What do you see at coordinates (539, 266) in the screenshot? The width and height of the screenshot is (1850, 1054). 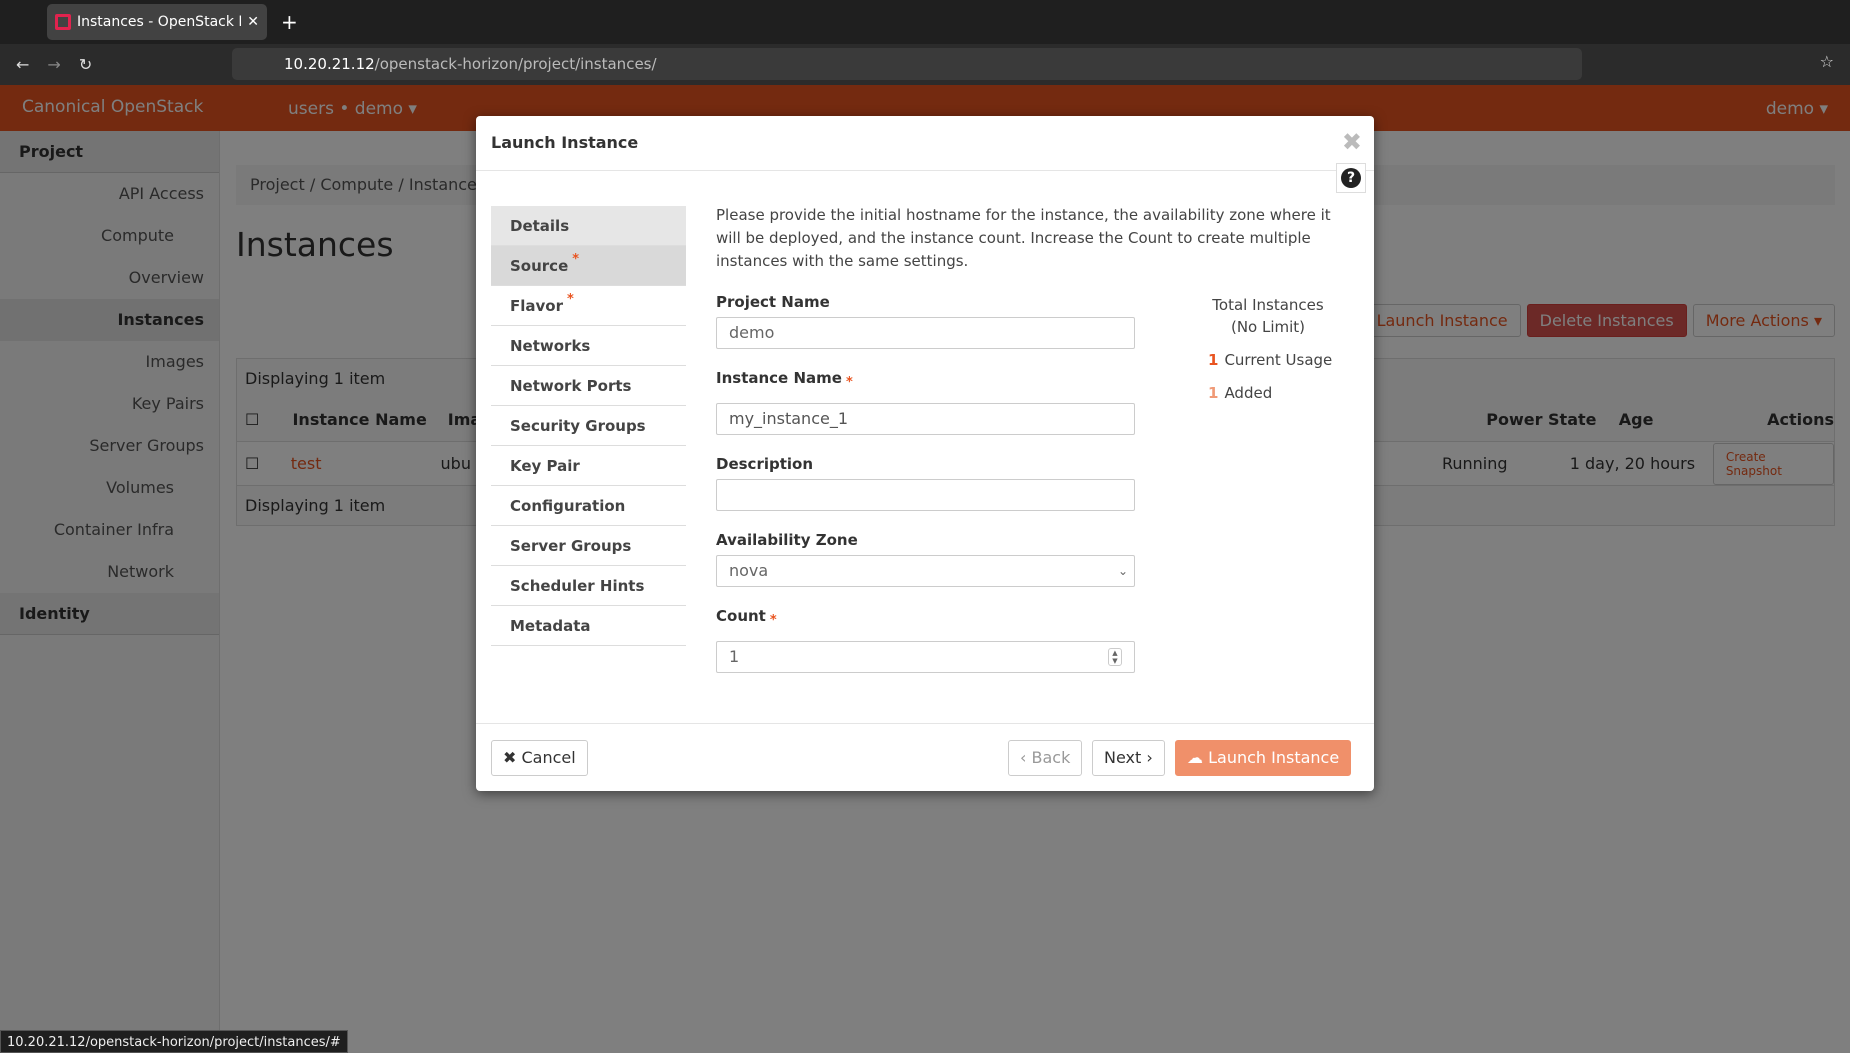 I see `step-label: Source` at bounding box center [539, 266].